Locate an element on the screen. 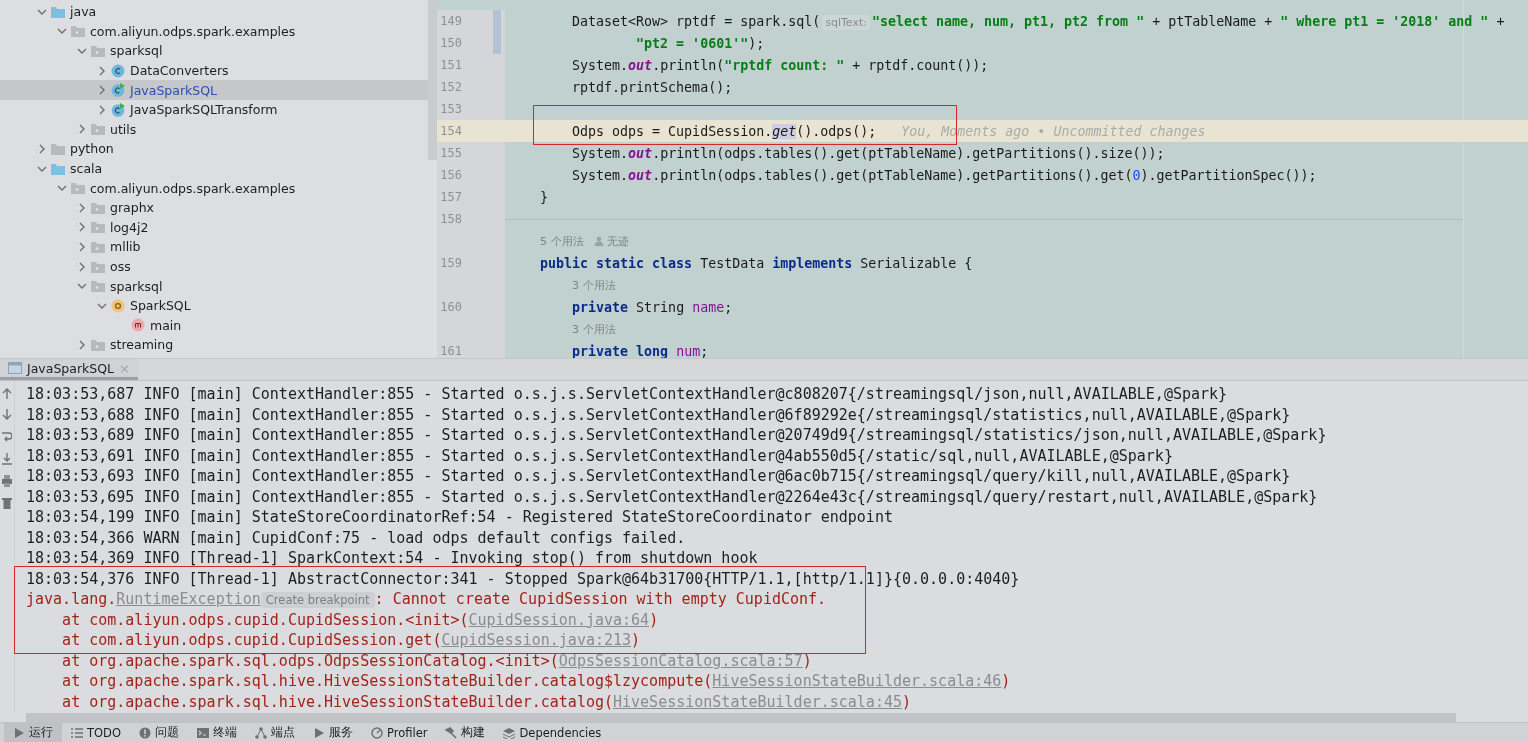 This screenshot has width=1528, height=742. arrow-up-icon is located at coordinates (7, 393).